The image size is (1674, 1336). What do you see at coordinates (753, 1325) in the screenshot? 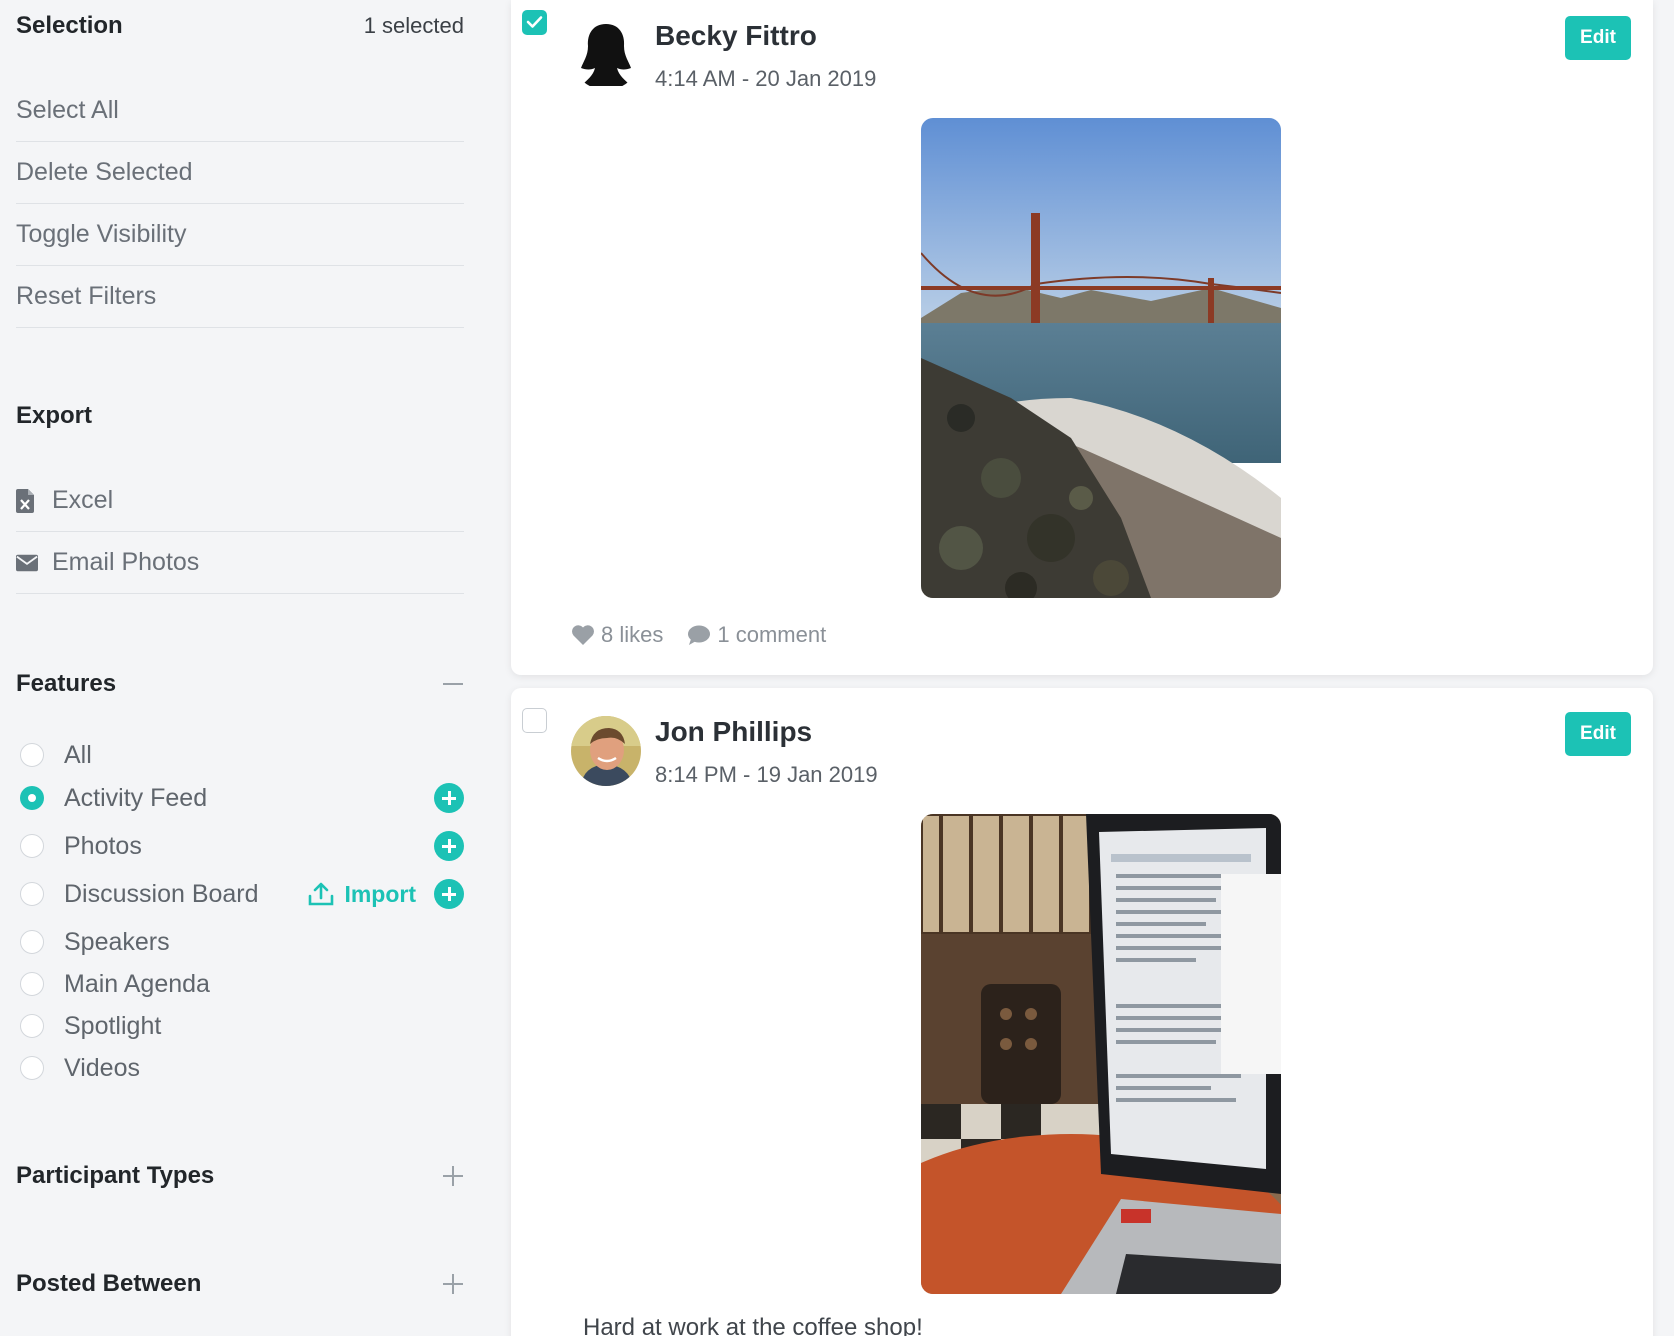
I see `post-caption: Hard at work at the coffee shop!` at bounding box center [753, 1325].